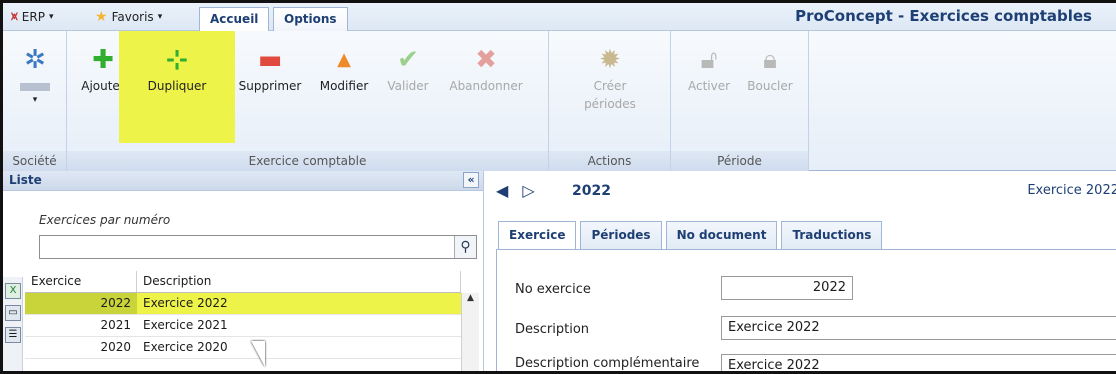 The width and height of the screenshot is (1116, 374). What do you see at coordinates (709, 86) in the screenshot?
I see `activer-label: Activer` at bounding box center [709, 86].